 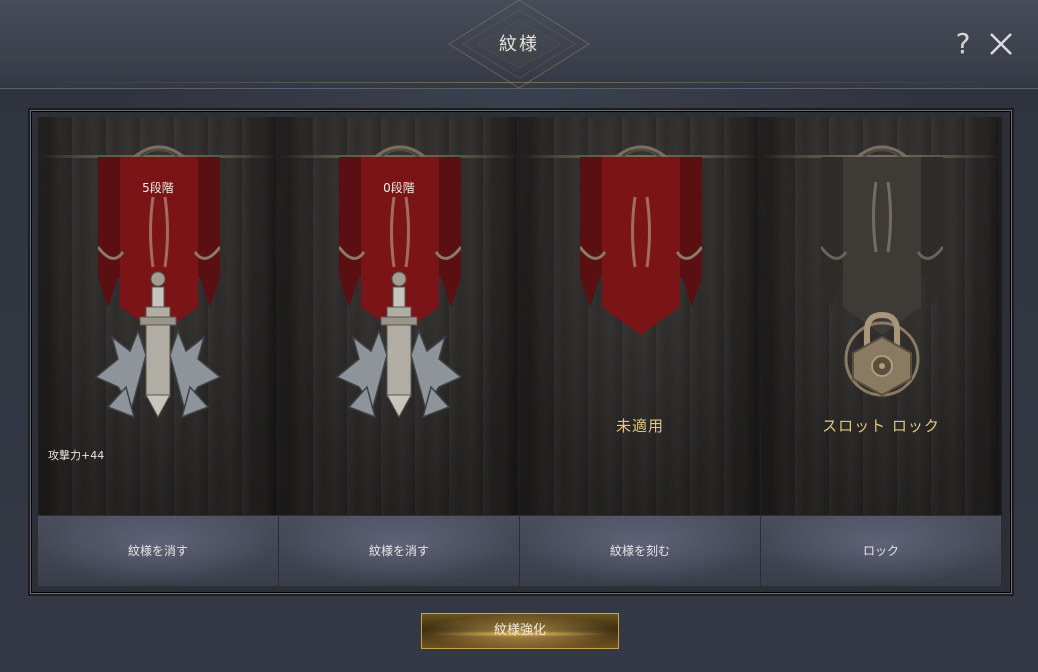 I want to click on crest-status: スロット ロック, so click(x=881, y=426).